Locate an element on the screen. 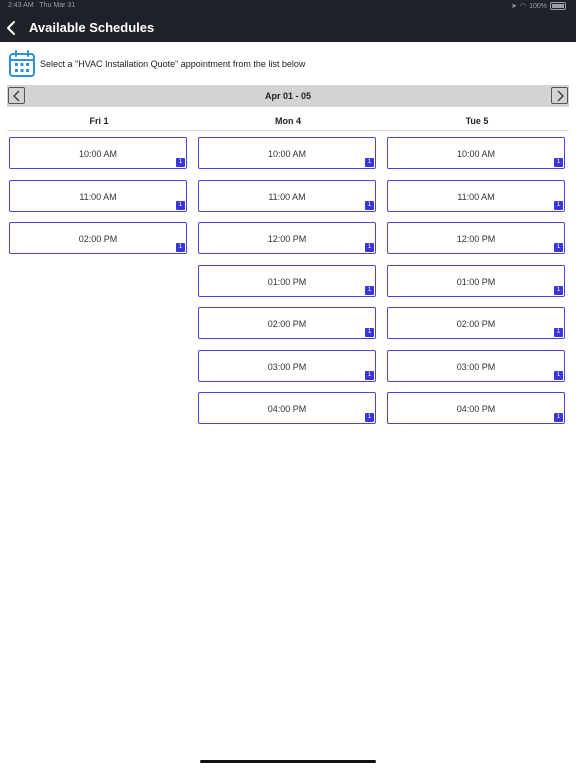  week-range-label: Apr 01 - 05 is located at coordinates (288, 96).